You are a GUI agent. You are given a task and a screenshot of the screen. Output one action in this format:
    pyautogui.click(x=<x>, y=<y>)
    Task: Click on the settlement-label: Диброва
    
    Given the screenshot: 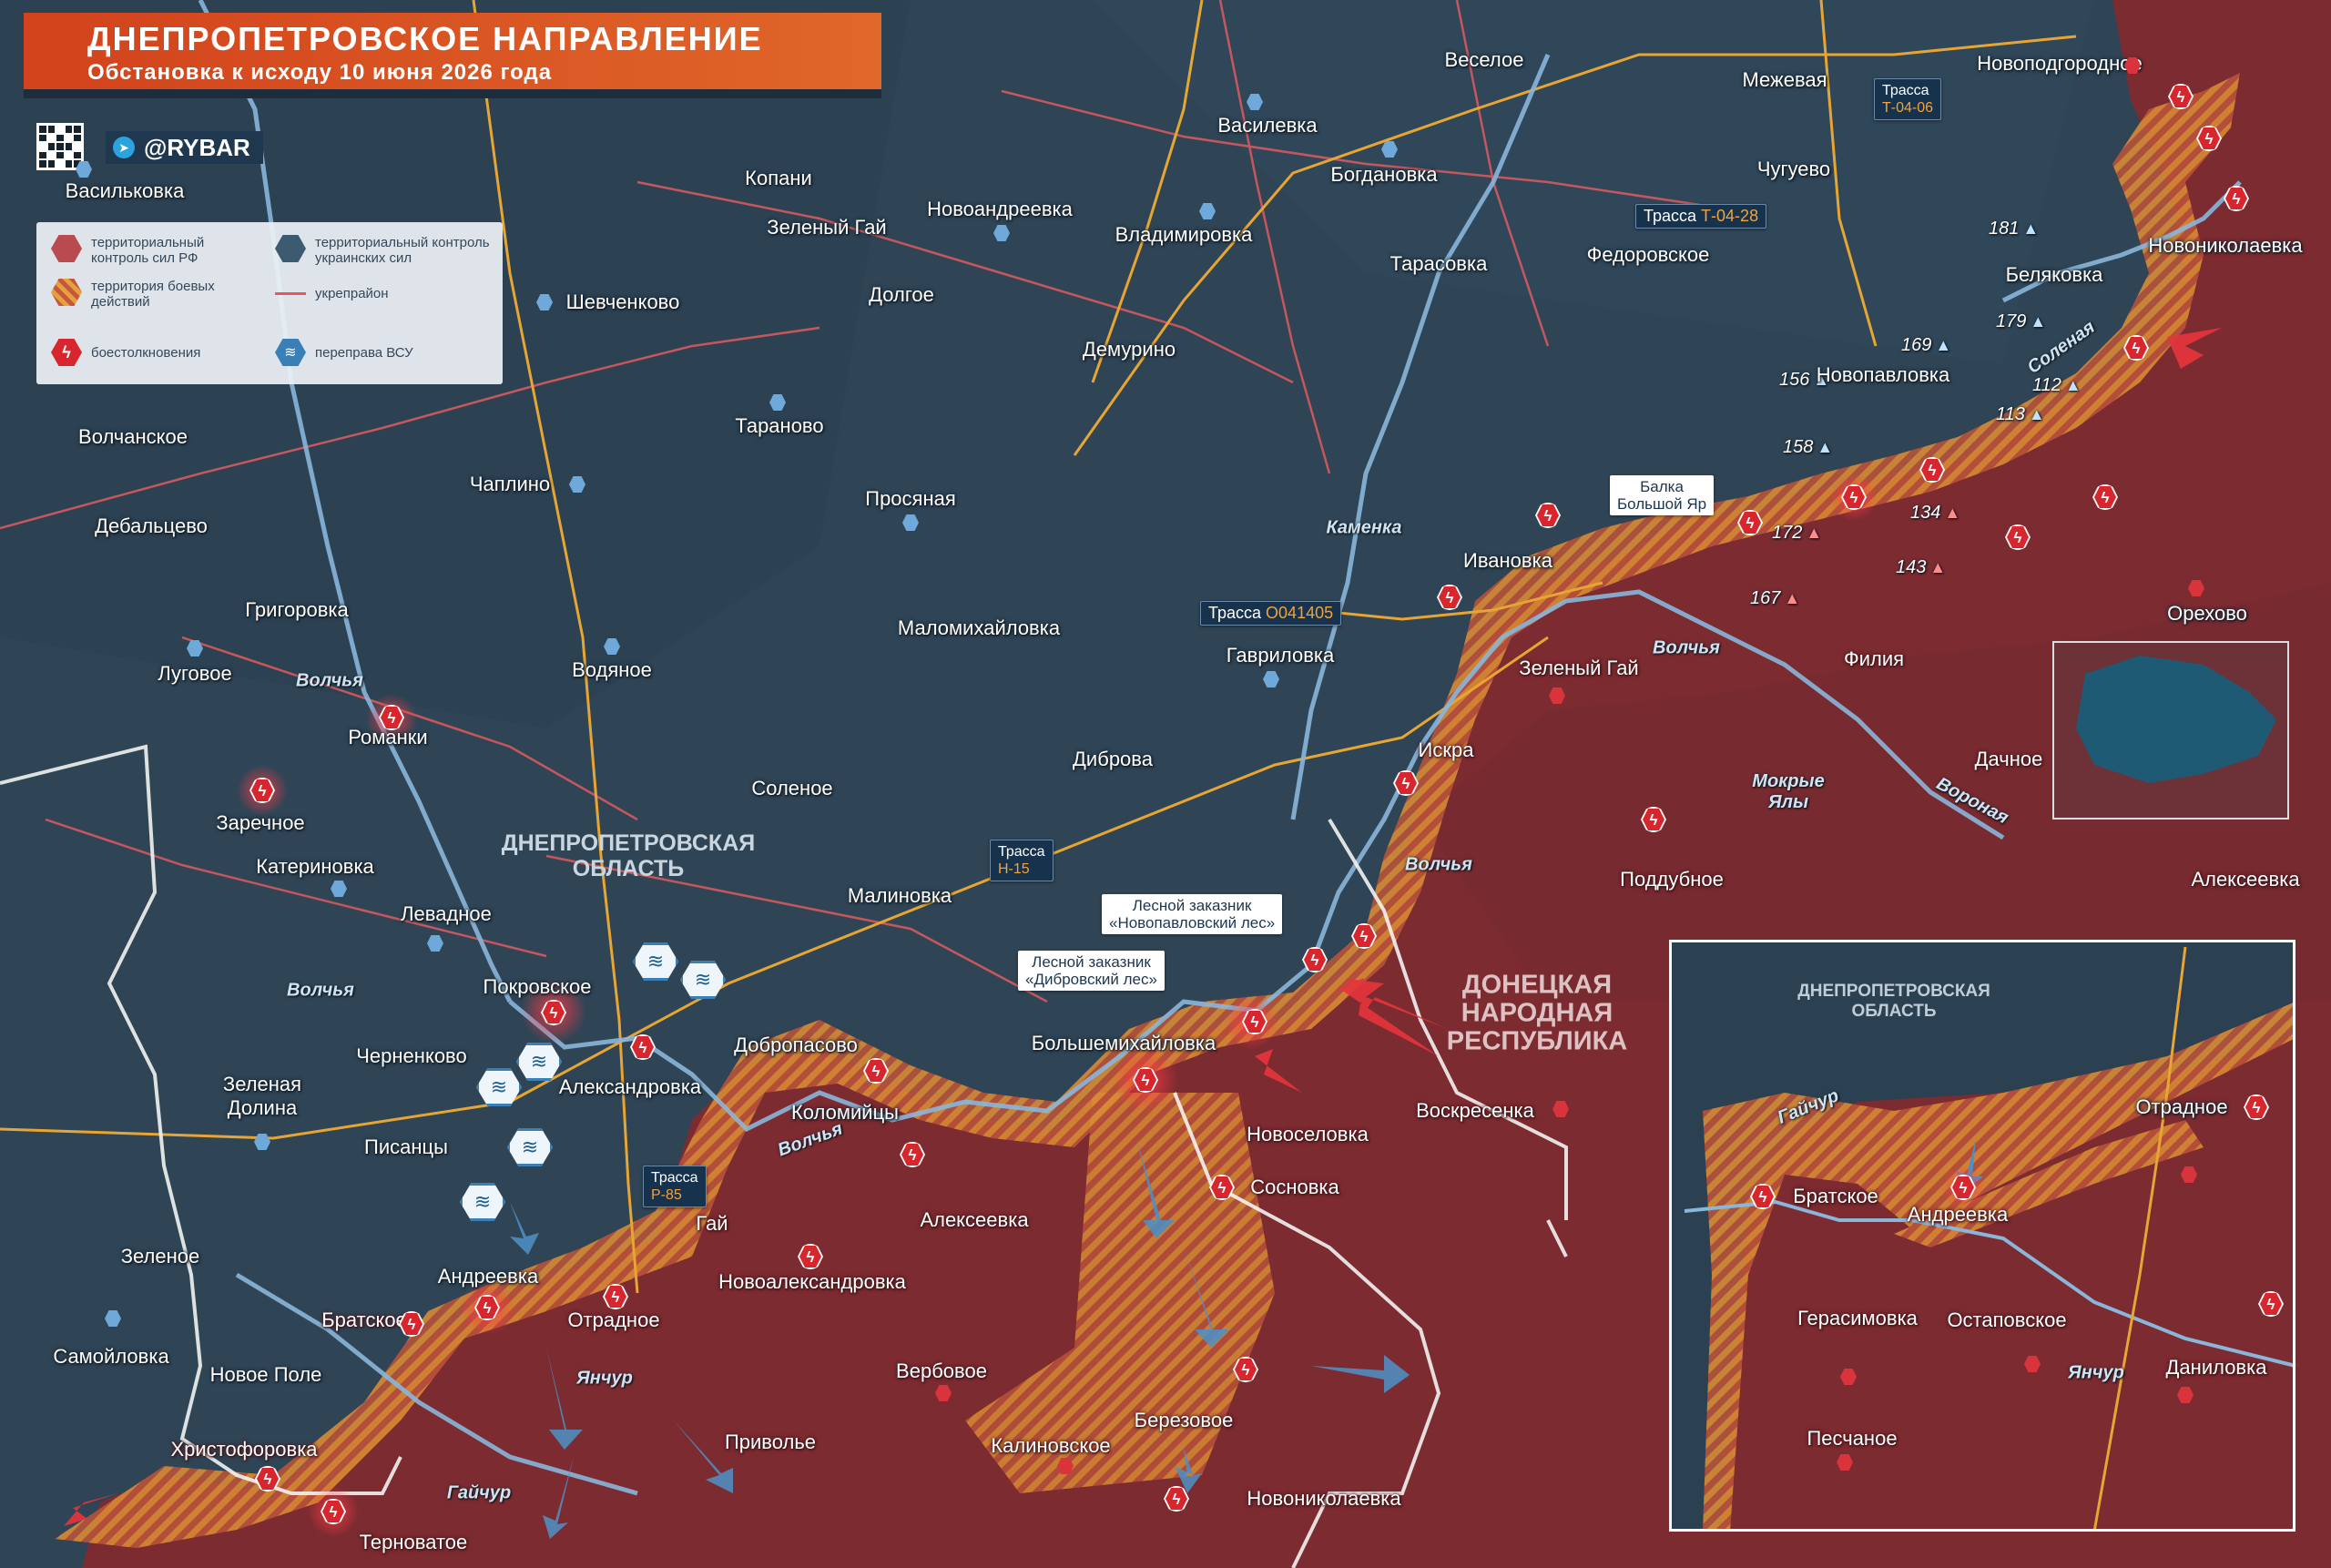 What is the action you would take?
    pyautogui.click(x=1113, y=759)
    